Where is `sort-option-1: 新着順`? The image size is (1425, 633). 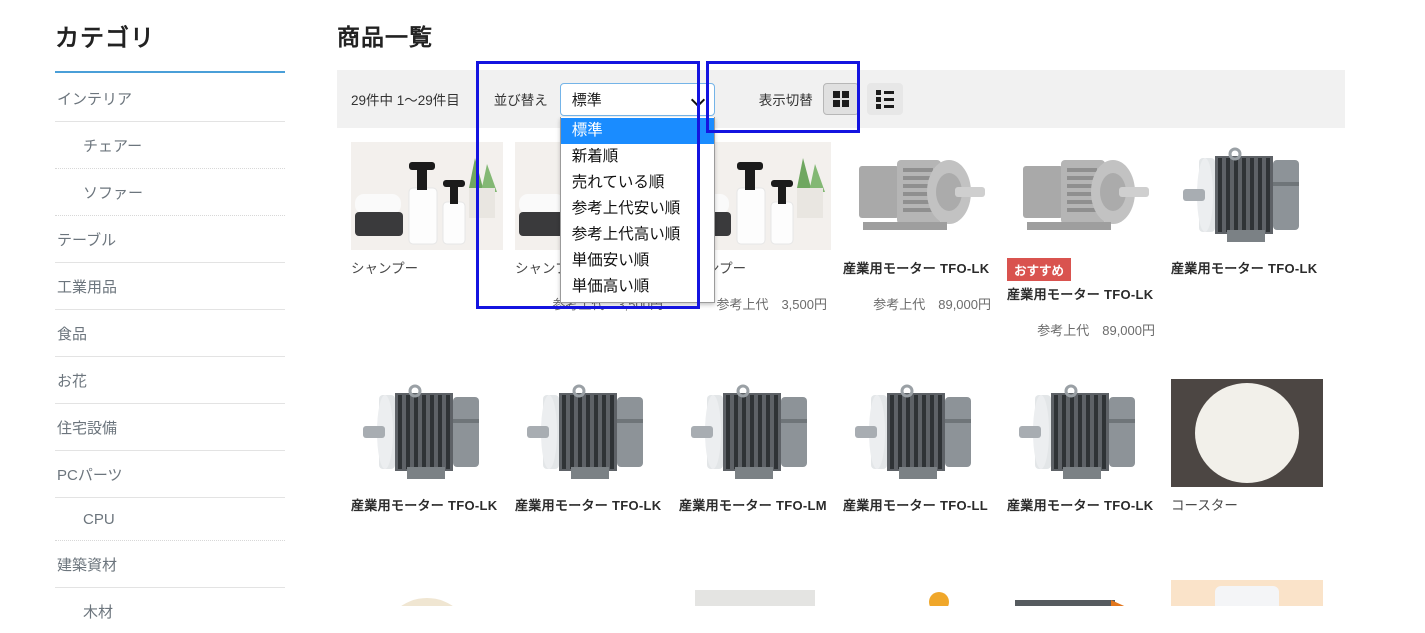 sort-option-1: 新着順 is located at coordinates (637, 157).